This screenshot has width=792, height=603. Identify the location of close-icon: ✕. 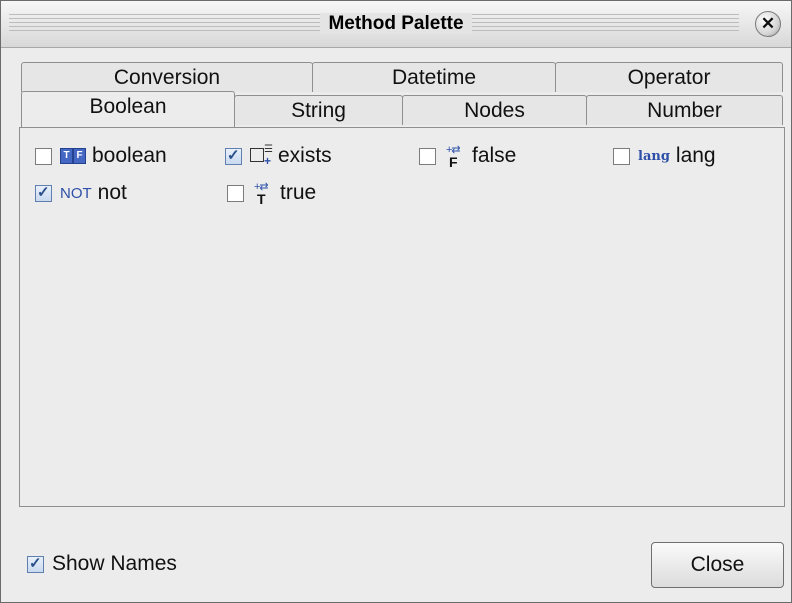
(768, 24).